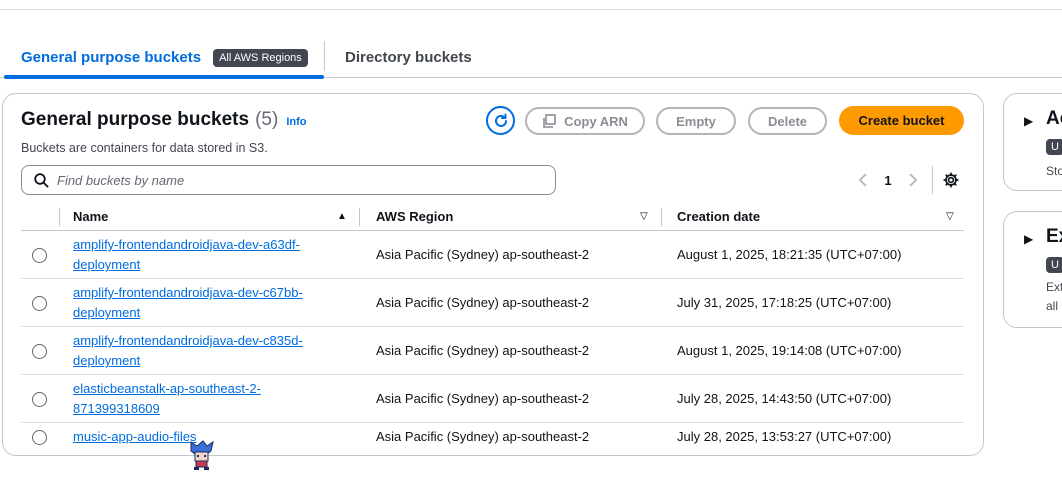 The image size is (1062, 487). What do you see at coordinates (696, 121) in the screenshot?
I see `empty-button: Empty` at bounding box center [696, 121].